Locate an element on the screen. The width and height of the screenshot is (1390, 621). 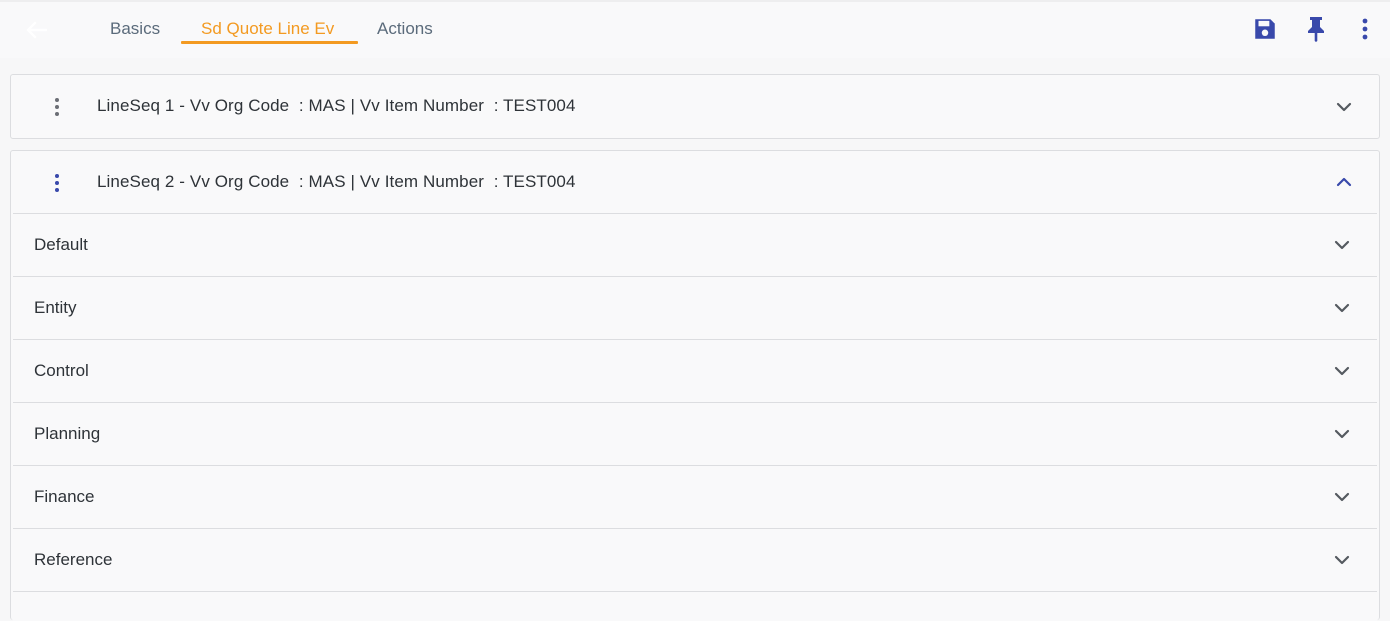
chevron-up-icon is located at coordinates (1344, 182).